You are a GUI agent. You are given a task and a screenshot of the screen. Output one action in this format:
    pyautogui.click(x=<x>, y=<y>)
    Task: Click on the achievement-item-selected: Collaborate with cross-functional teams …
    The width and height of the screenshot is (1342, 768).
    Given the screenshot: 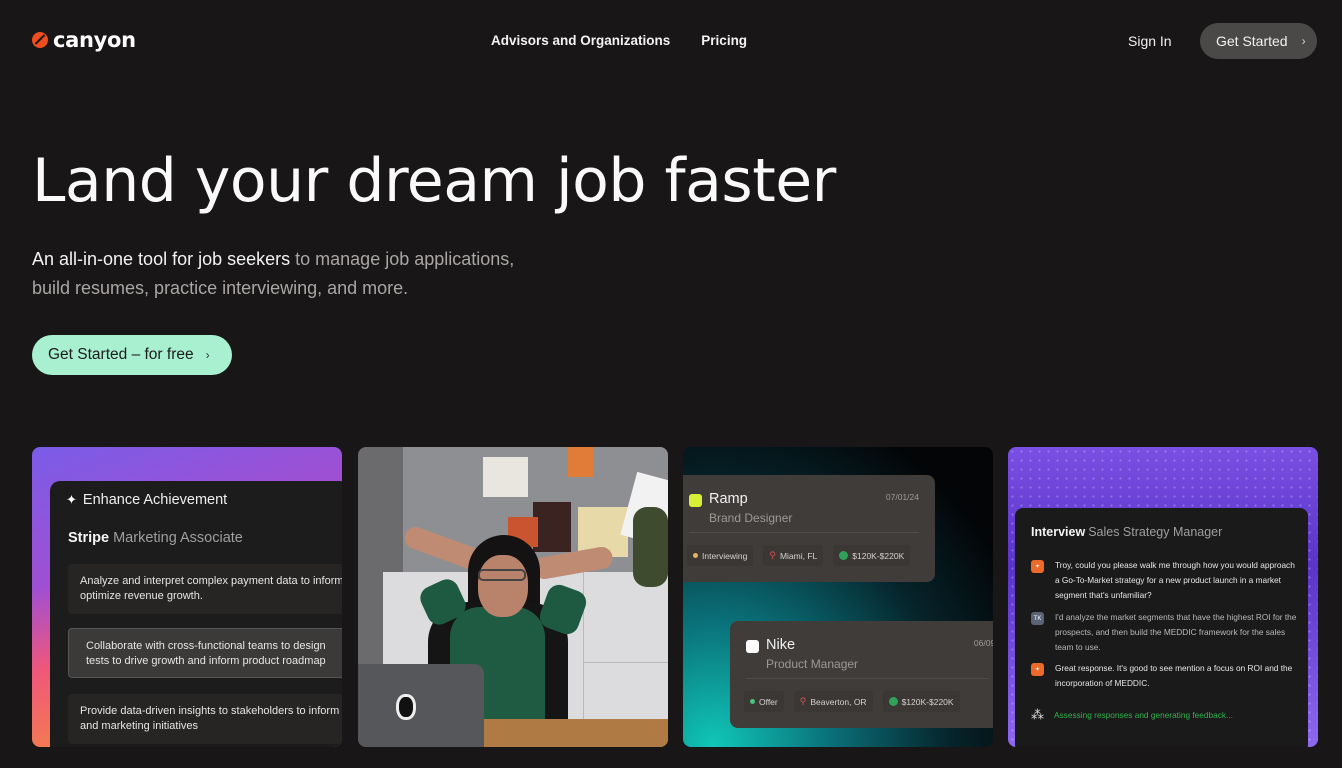 What is the action you would take?
    pyautogui.click(x=205, y=653)
    